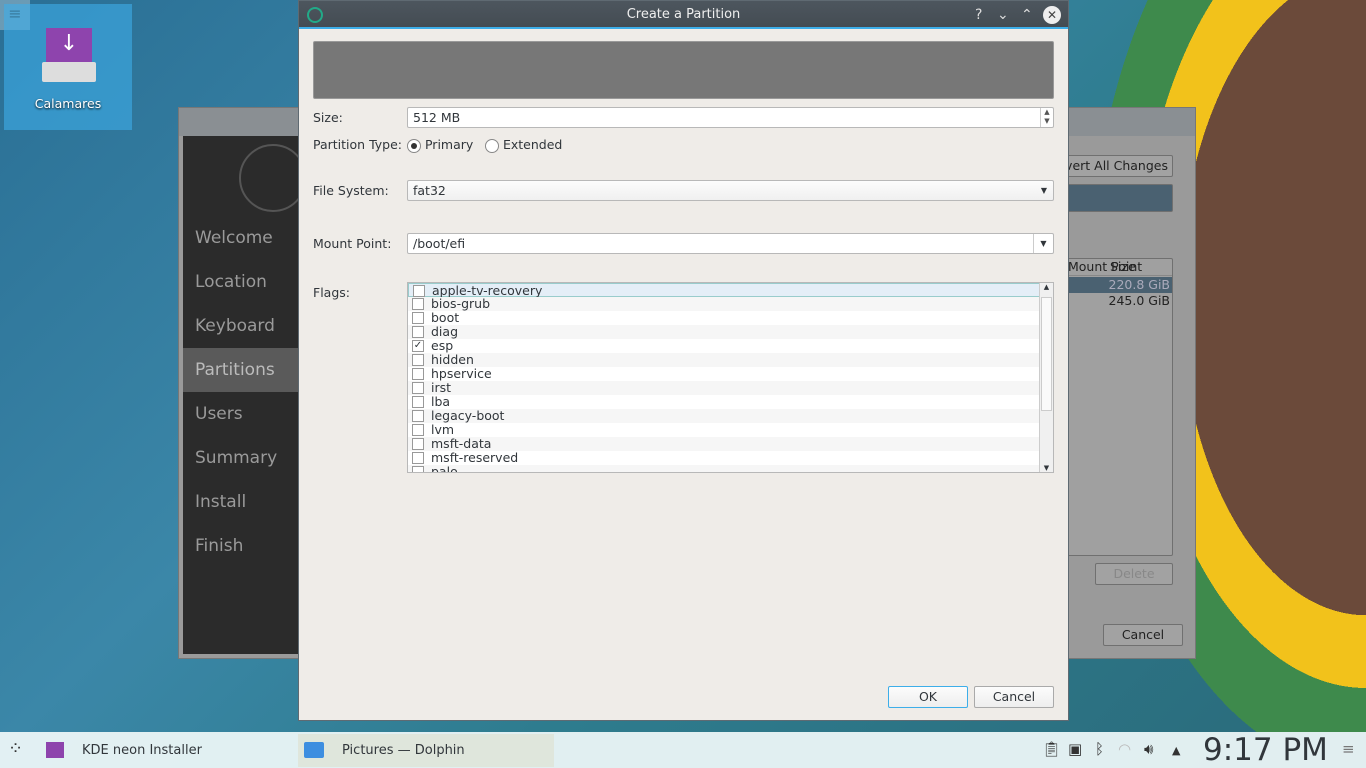 The width and height of the screenshot is (1366, 768). What do you see at coordinates (443, 429) in the screenshot?
I see `flag-label: lvm` at bounding box center [443, 429].